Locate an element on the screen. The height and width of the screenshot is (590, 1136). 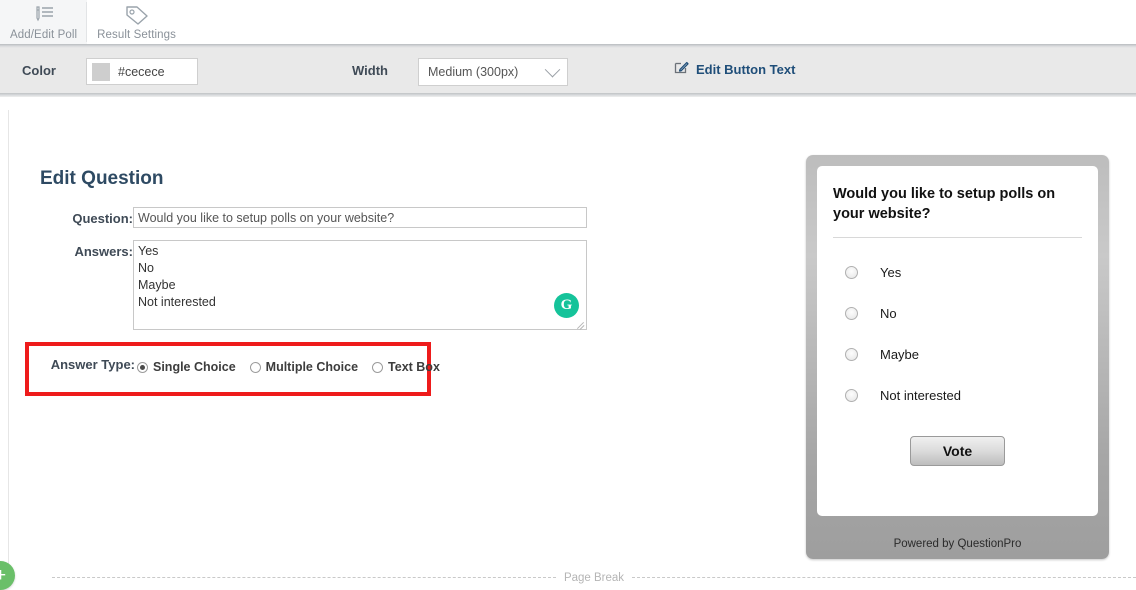
answer-type-multiple-choice: Multiple Choice is located at coordinates (304, 367).